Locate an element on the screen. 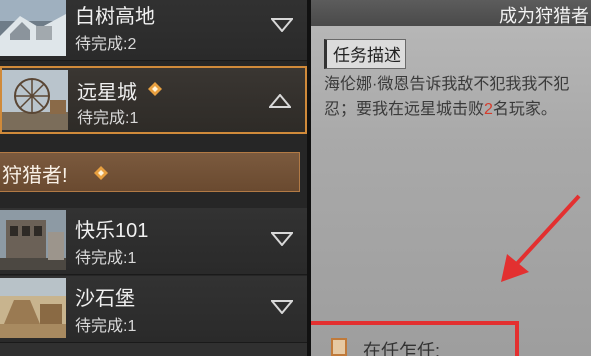  desc-prefix: 忍；要我在远星城击败 is located at coordinates (404, 109).